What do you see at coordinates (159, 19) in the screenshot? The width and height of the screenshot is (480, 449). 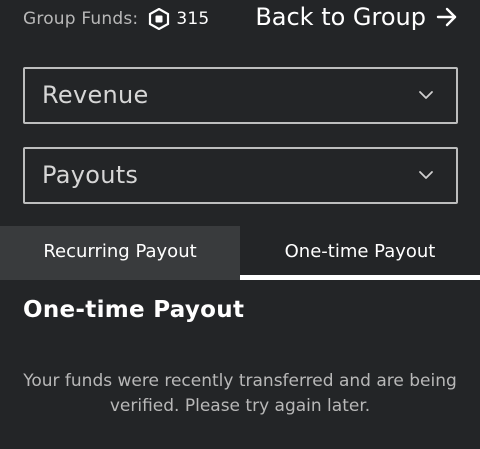 I see `robux-icon` at bounding box center [159, 19].